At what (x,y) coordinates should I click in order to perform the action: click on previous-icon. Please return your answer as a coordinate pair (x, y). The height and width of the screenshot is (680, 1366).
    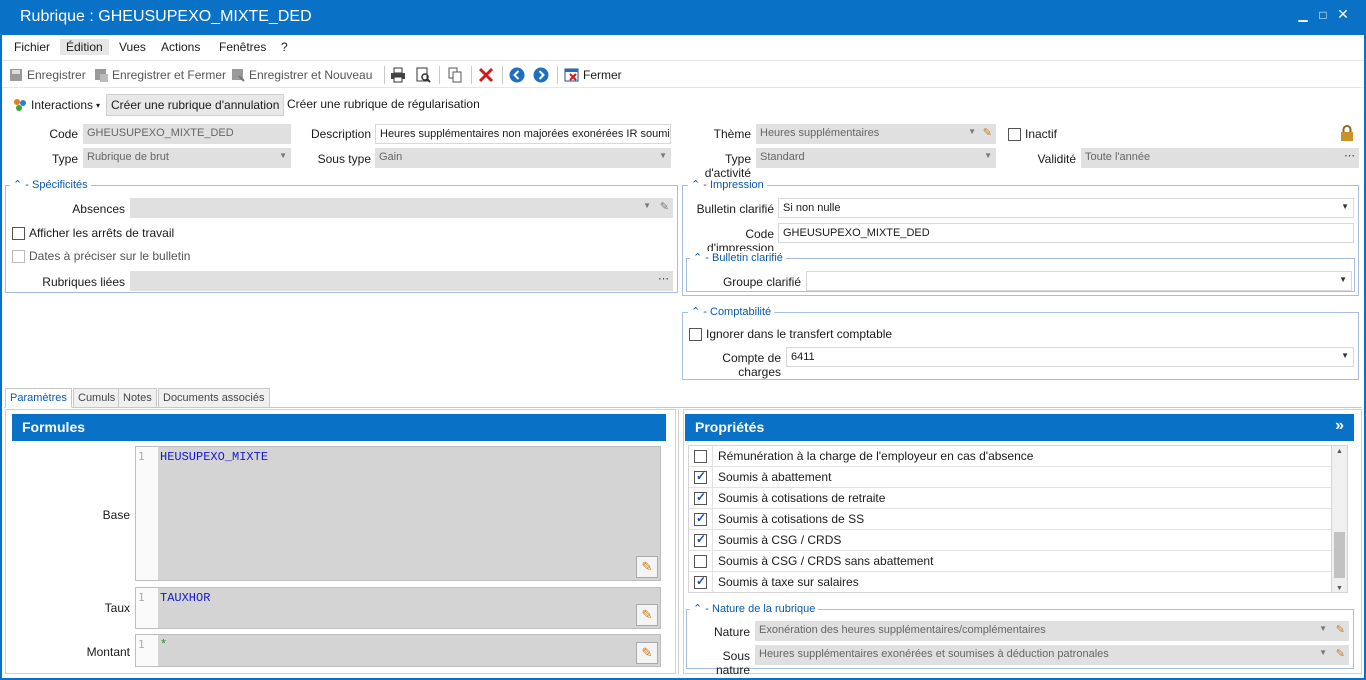
    Looking at the image, I should click on (517, 75).